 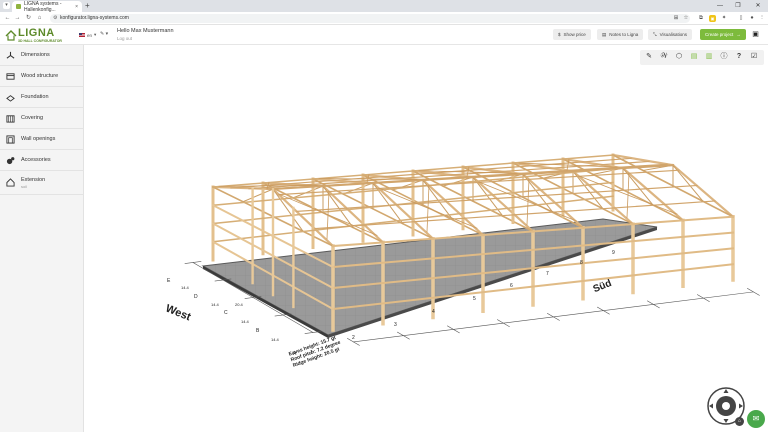 I want to click on browser-tab: LIGNA systems - Hallenkonfig... ×, so click(x=47, y=6).